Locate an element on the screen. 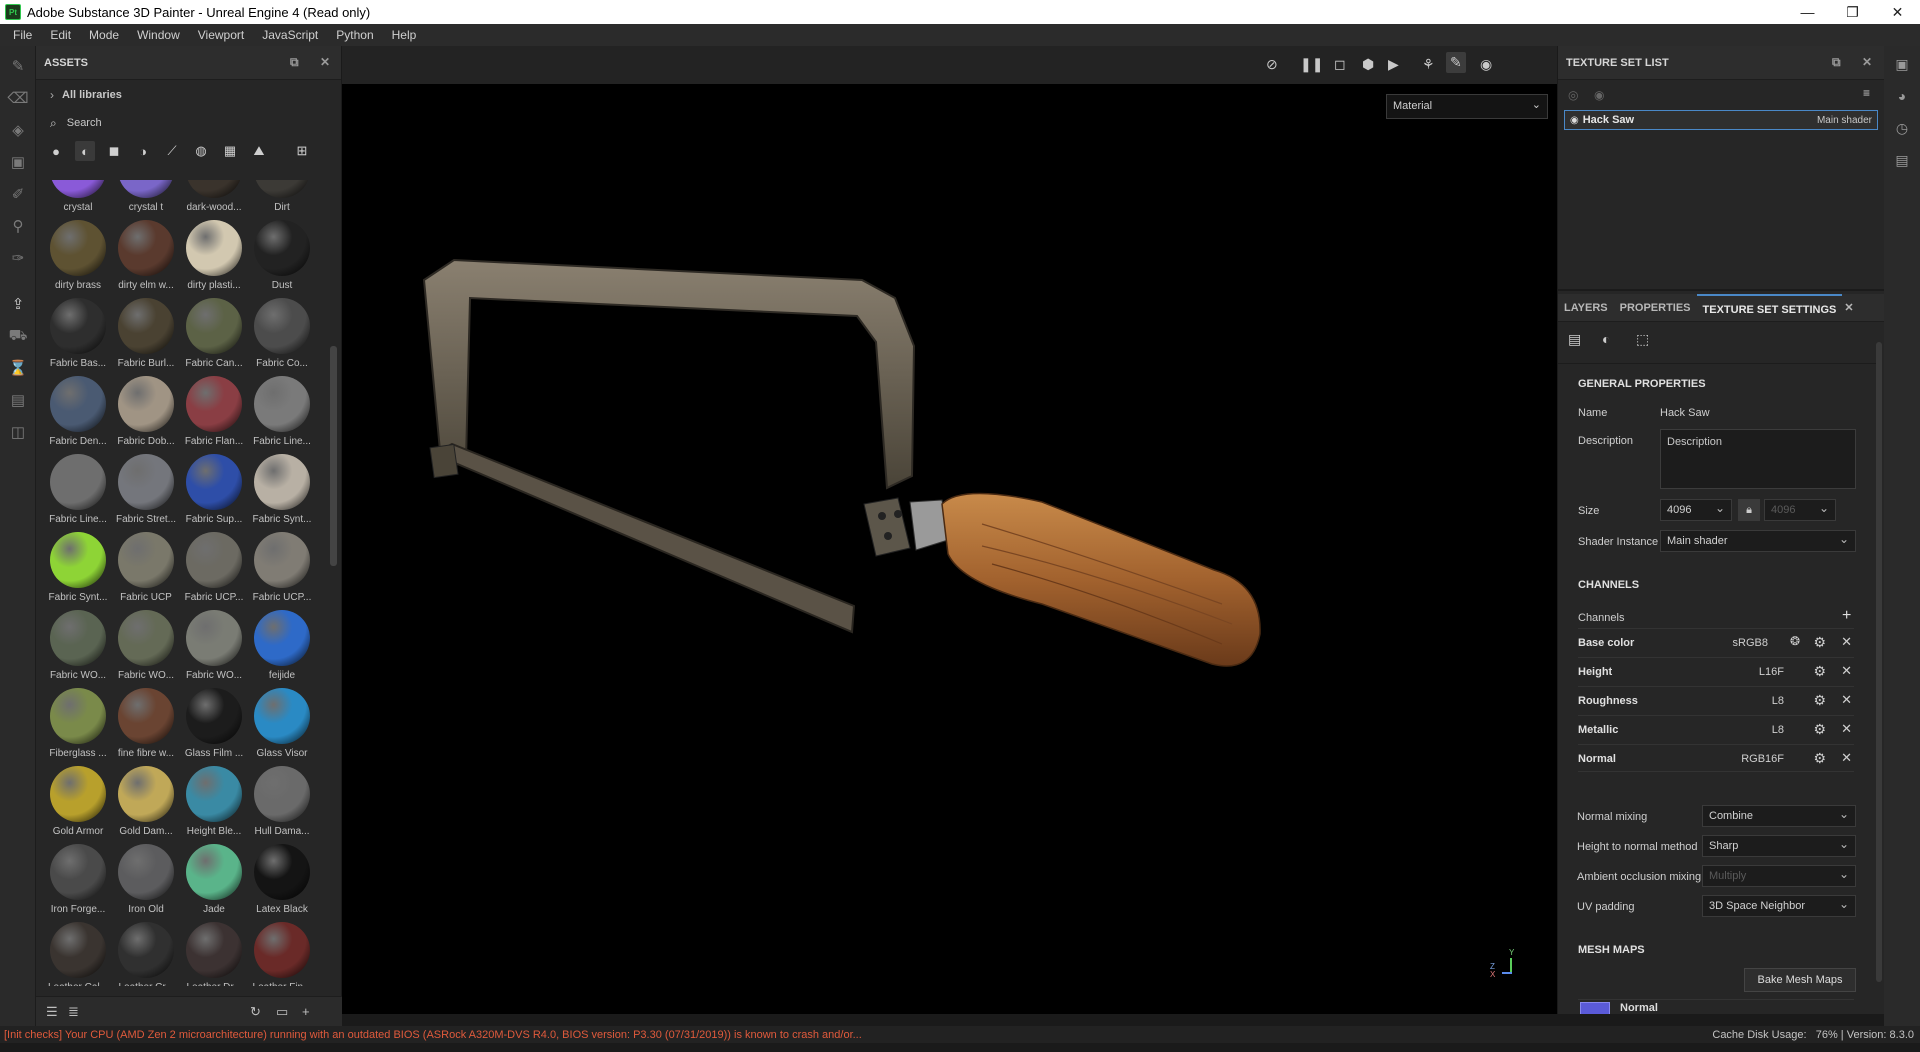  3d-view-icon: ⬢ is located at coordinates (1368, 64).